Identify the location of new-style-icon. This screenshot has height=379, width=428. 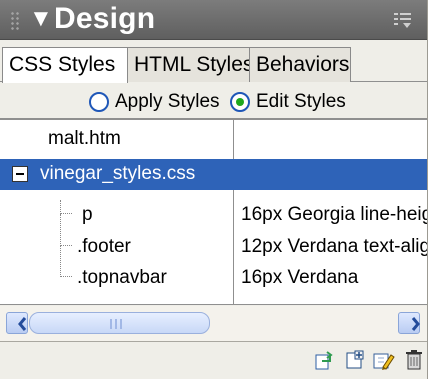
(355, 360).